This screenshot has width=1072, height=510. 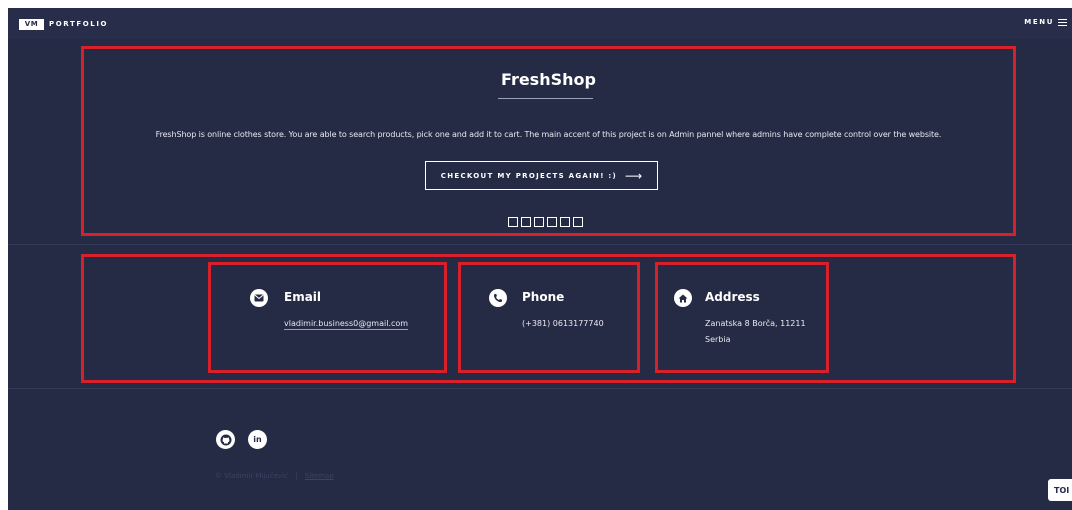 I want to click on email-link: vladimir.business0@gmail.com, so click(x=346, y=324).